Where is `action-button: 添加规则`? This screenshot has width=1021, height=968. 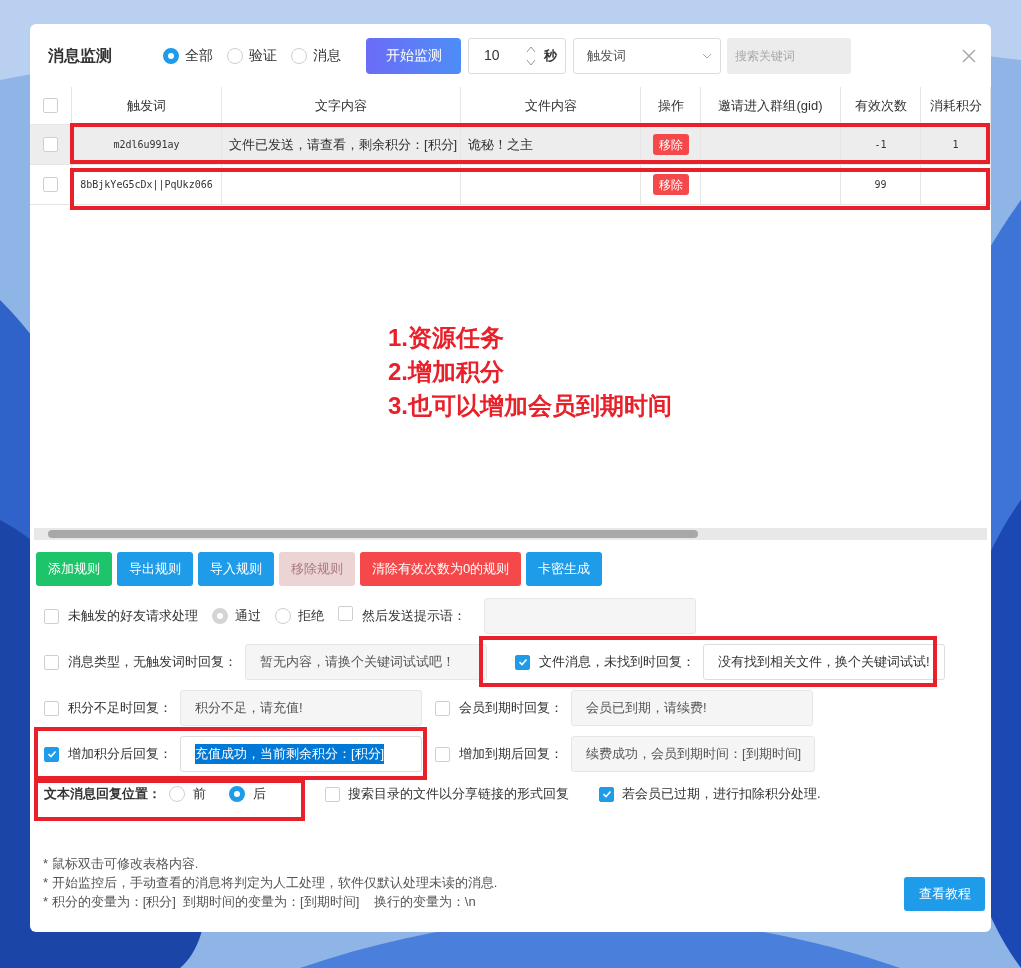
action-button: 添加规则 is located at coordinates (74, 569).